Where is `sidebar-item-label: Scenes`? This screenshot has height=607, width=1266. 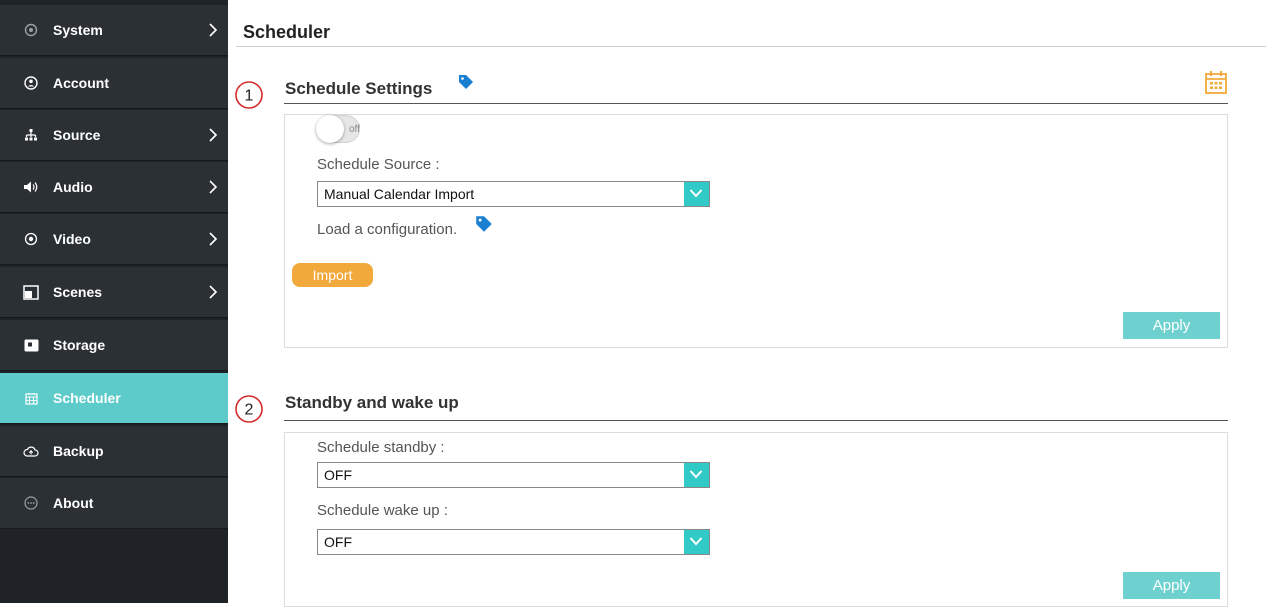
sidebar-item-label: Scenes is located at coordinates (78, 292).